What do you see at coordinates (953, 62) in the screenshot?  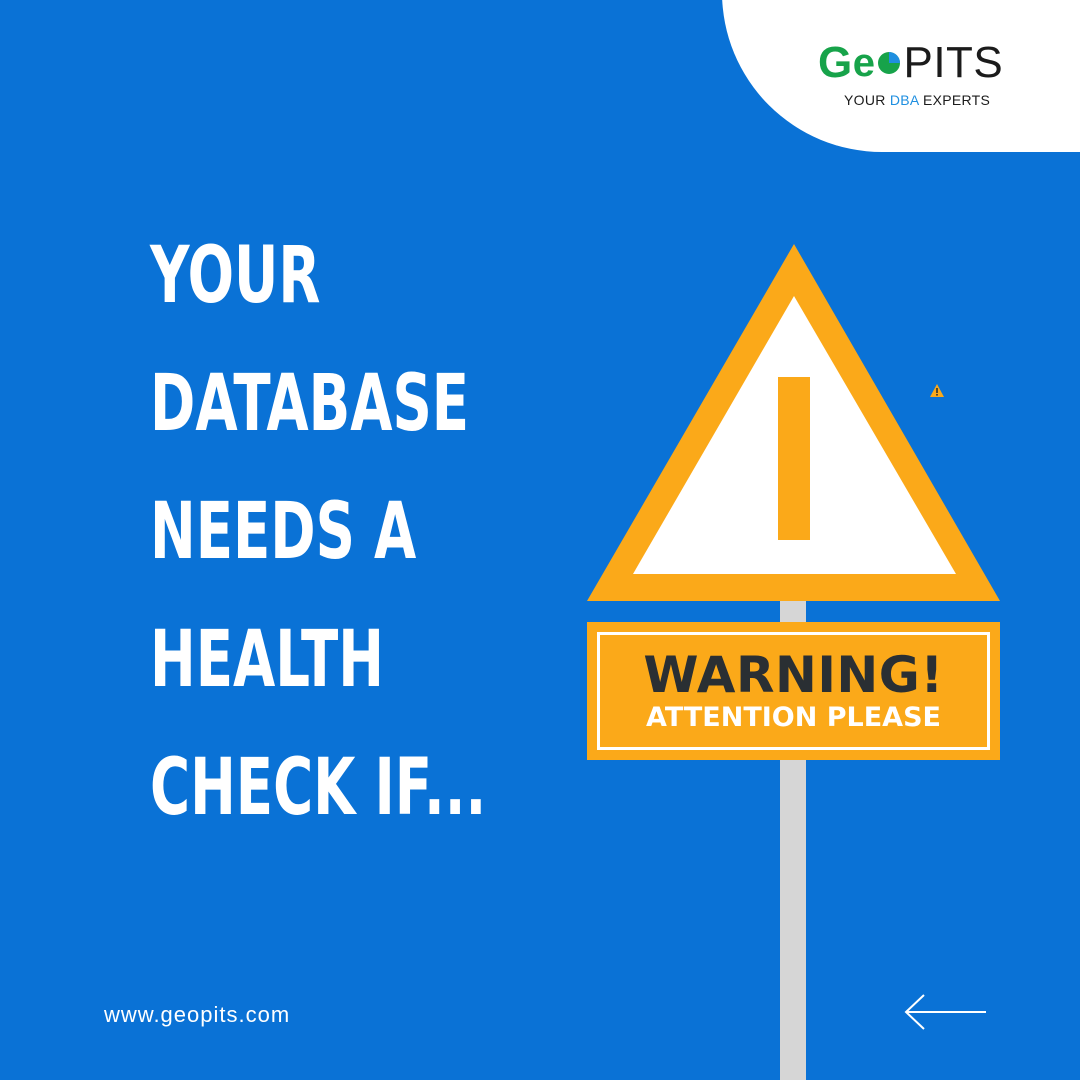 I see `logo-pits-text: PITS` at bounding box center [953, 62].